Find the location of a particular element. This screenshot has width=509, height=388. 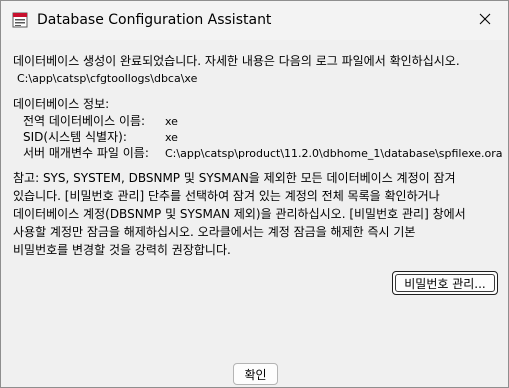

sid-value: xe is located at coordinates (171, 137).